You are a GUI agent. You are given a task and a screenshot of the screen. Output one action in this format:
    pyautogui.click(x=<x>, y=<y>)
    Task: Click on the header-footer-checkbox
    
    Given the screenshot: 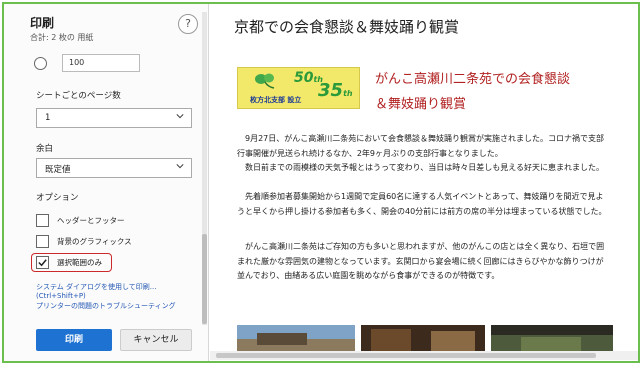 What is the action you would take?
    pyautogui.click(x=42, y=220)
    